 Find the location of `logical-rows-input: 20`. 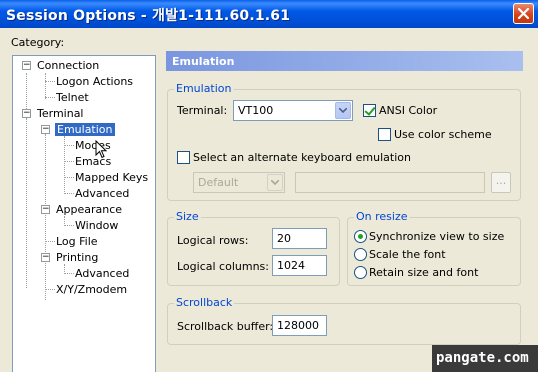

logical-rows-input: 20 is located at coordinates (299, 238).